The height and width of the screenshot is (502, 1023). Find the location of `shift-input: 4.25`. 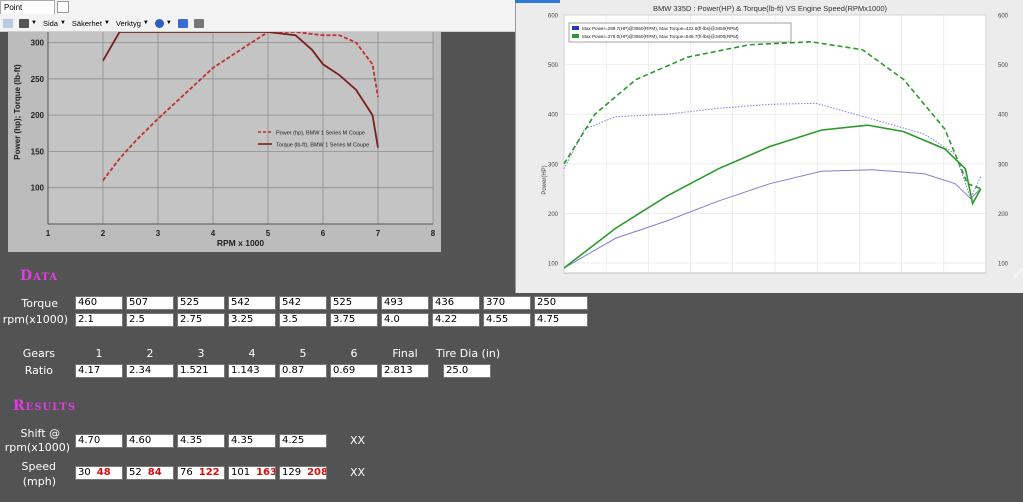

shift-input: 4.25 is located at coordinates (303, 441).